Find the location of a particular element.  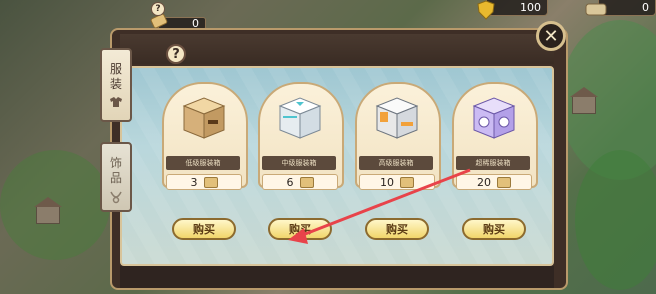

item-price: 3 is located at coordinates (194, 182).